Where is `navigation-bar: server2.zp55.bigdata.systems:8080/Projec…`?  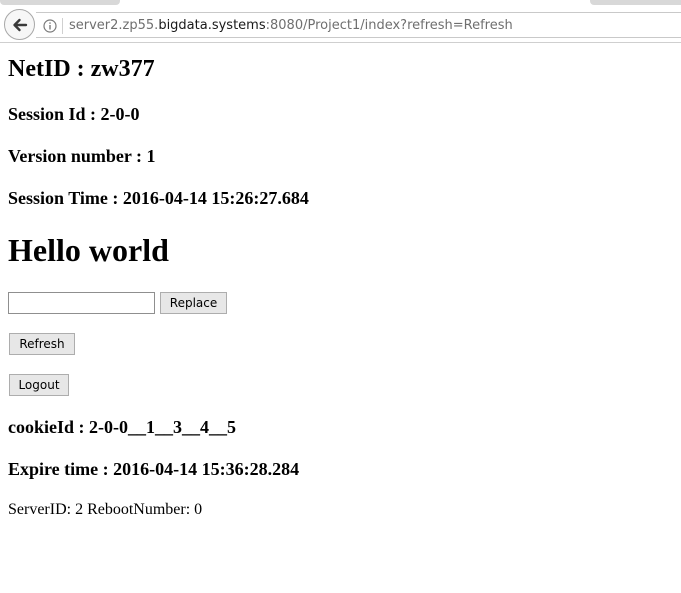
navigation-bar: server2.zp55.bigdata.systems:8080/Projec… is located at coordinates (340, 25).